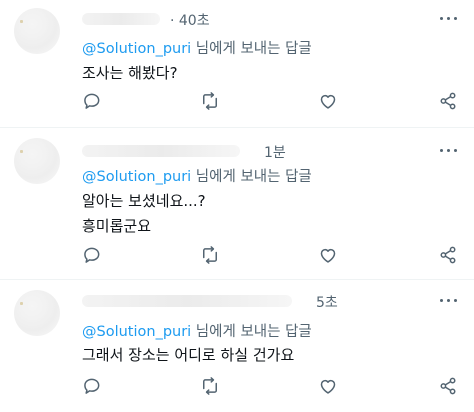 The height and width of the screenshot is (412, 474). Describe the element at coordinates (190, 20) in the screenshot. I see `timestamp: · 40초` at that location.